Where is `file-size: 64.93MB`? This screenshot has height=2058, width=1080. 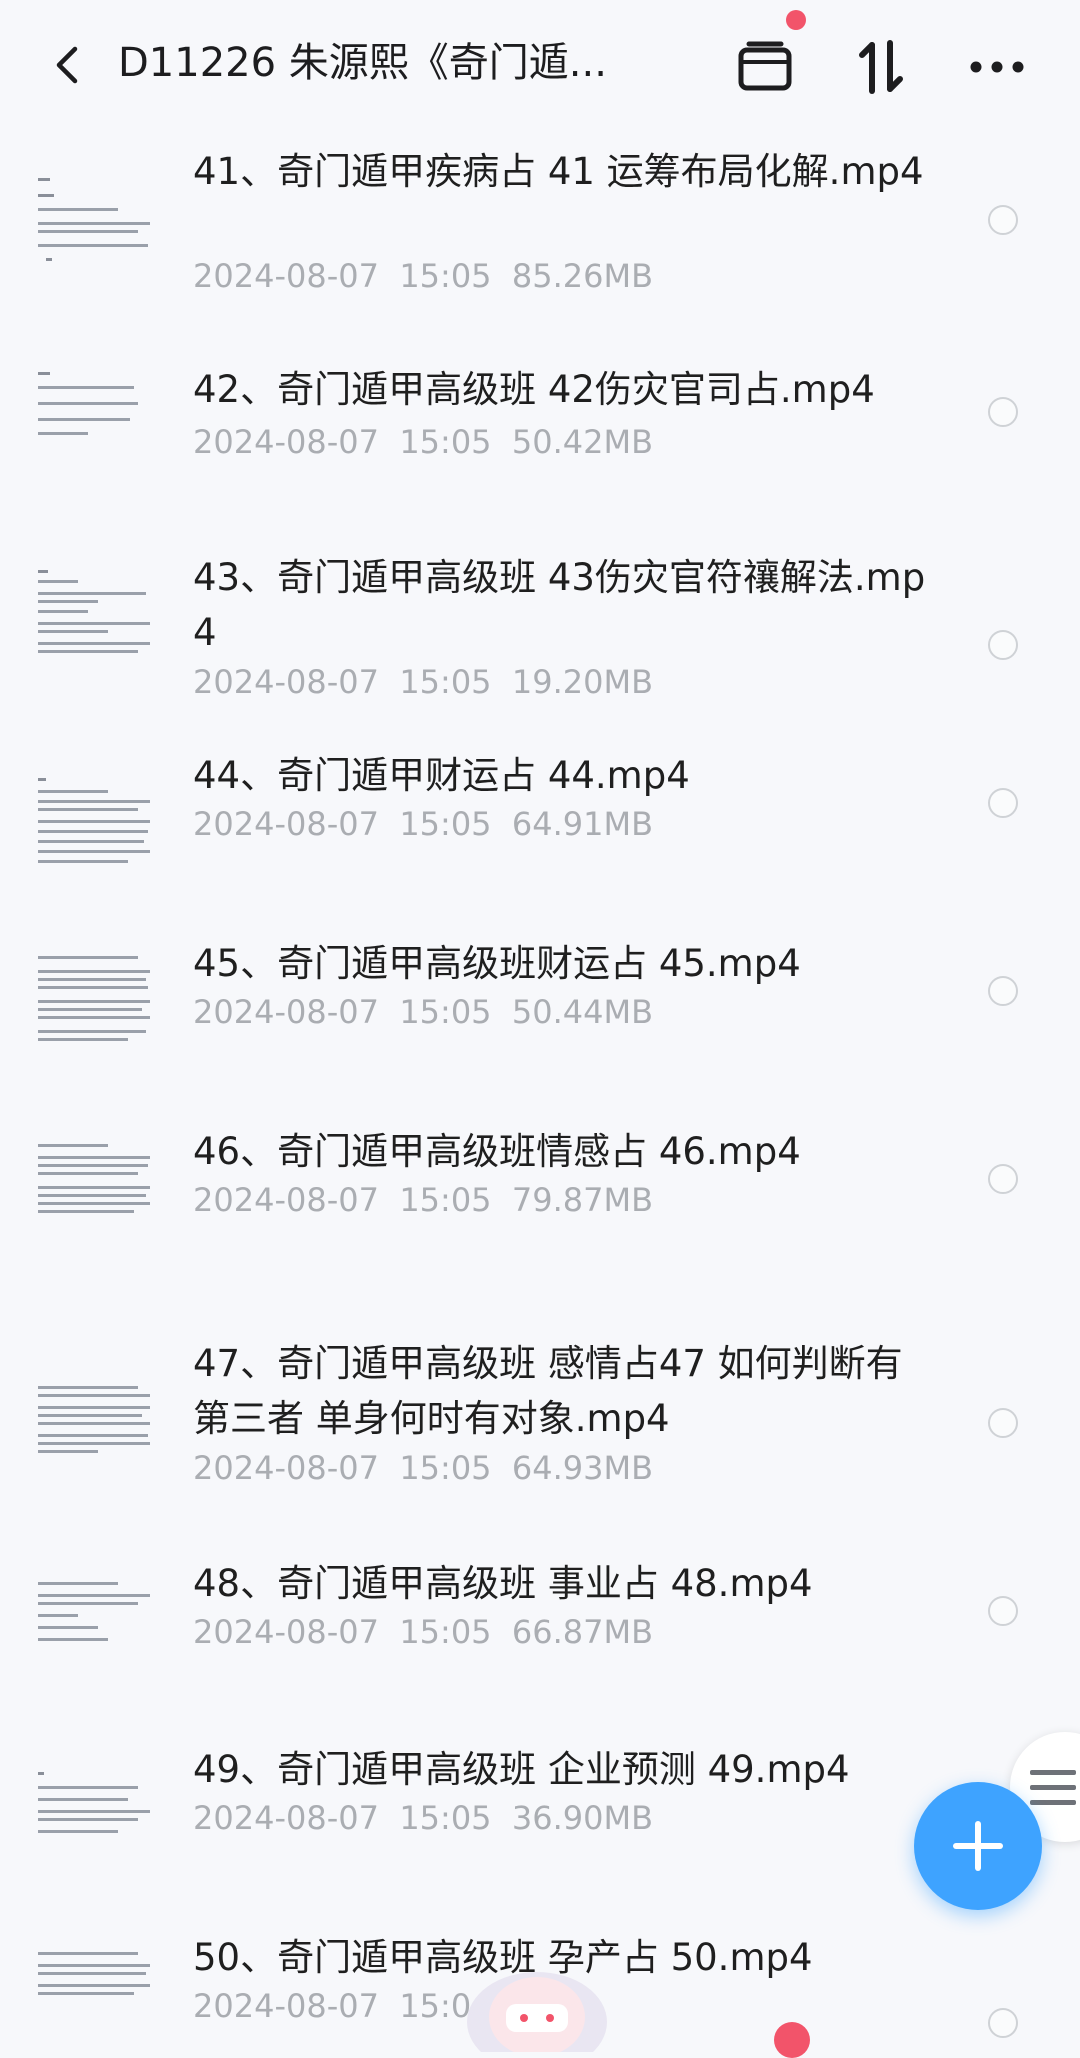 file-size: 64.93MB is located at coordinates (582, 1468).